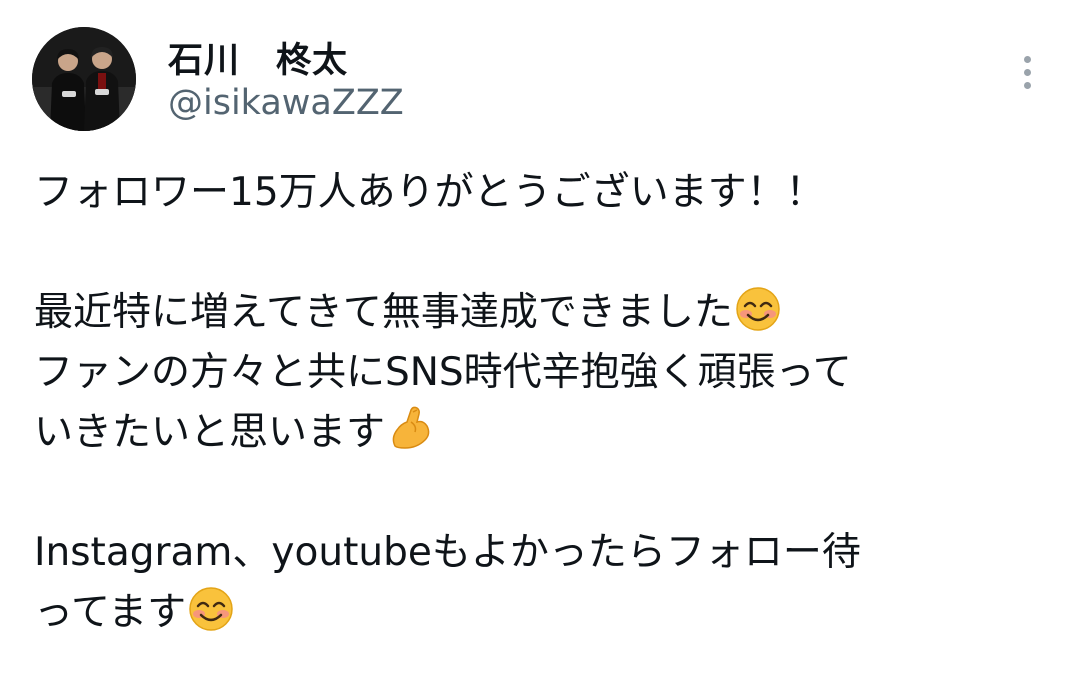 This screenshot has width=1080, height=697. I want to click on tweet-line: 最近特に増えてきて無事達成できました, so click(549, 313).